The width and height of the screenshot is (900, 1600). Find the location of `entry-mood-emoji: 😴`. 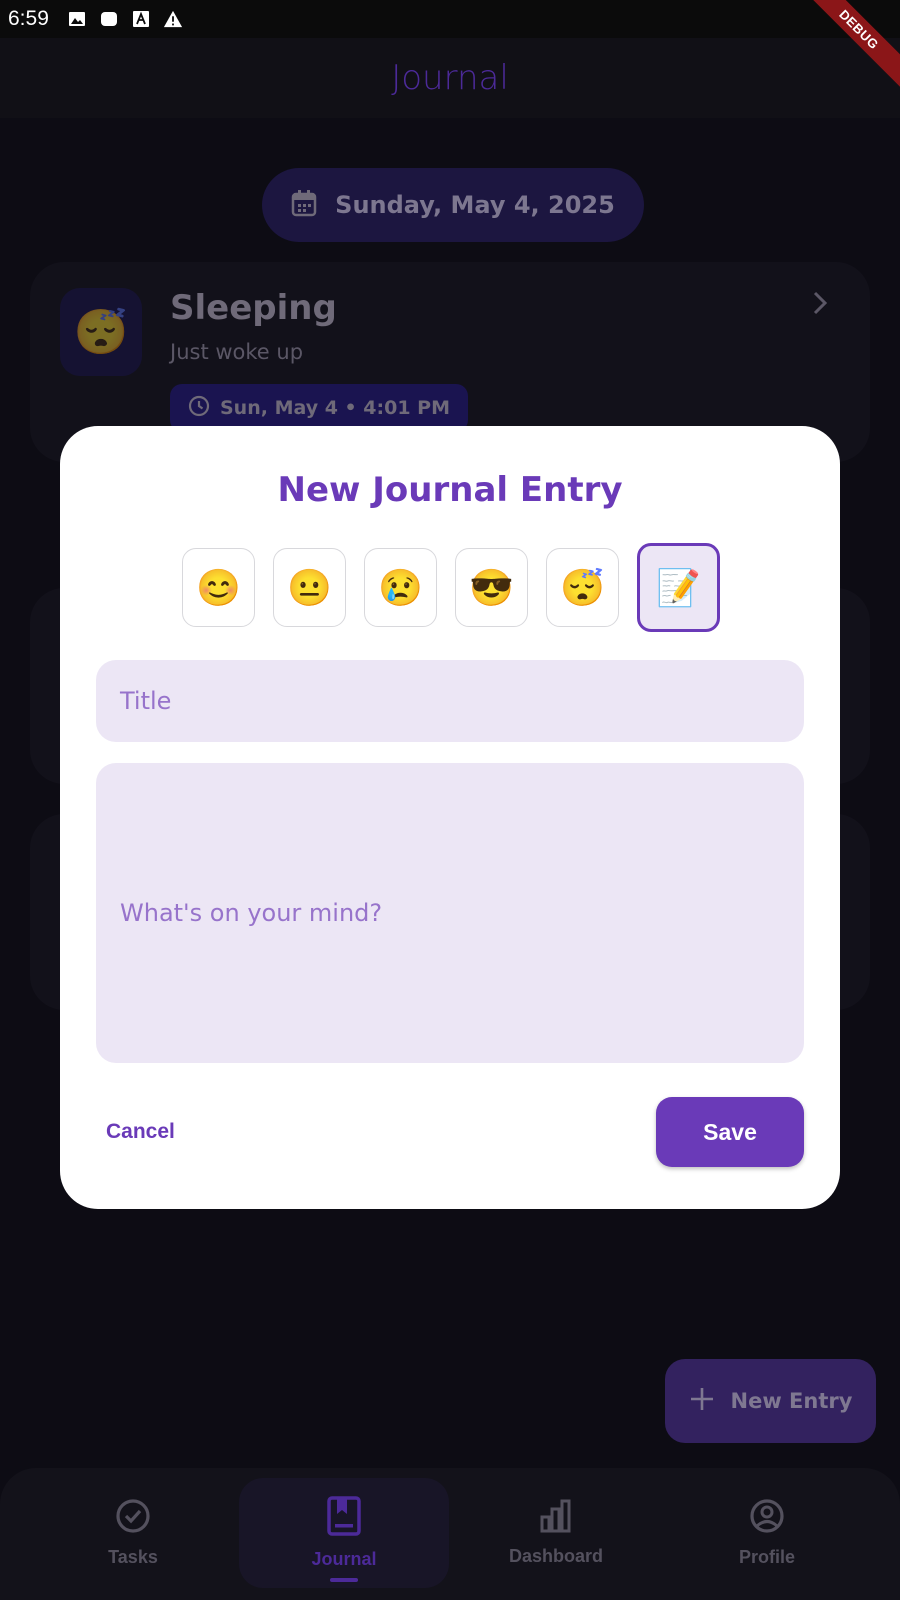

entry-mood-emoji: 😴 is located at coordinates (101, 332).